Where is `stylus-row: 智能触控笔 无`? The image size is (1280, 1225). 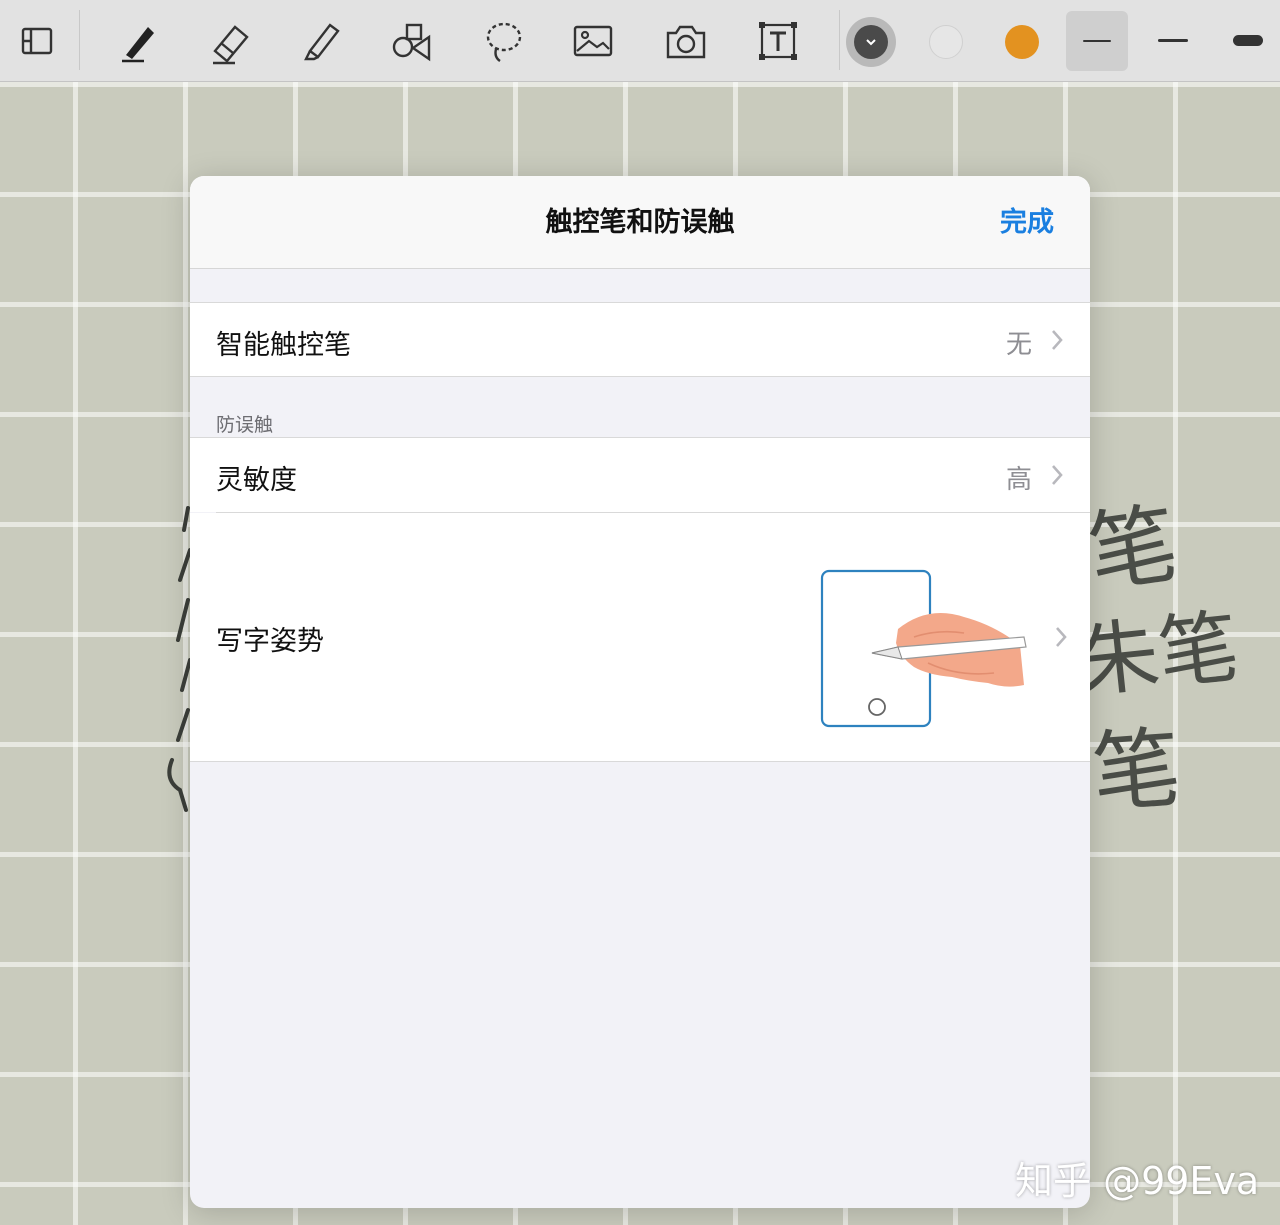
stylus-row: 智能触控笔 无 is located at coordinates (640, 339).